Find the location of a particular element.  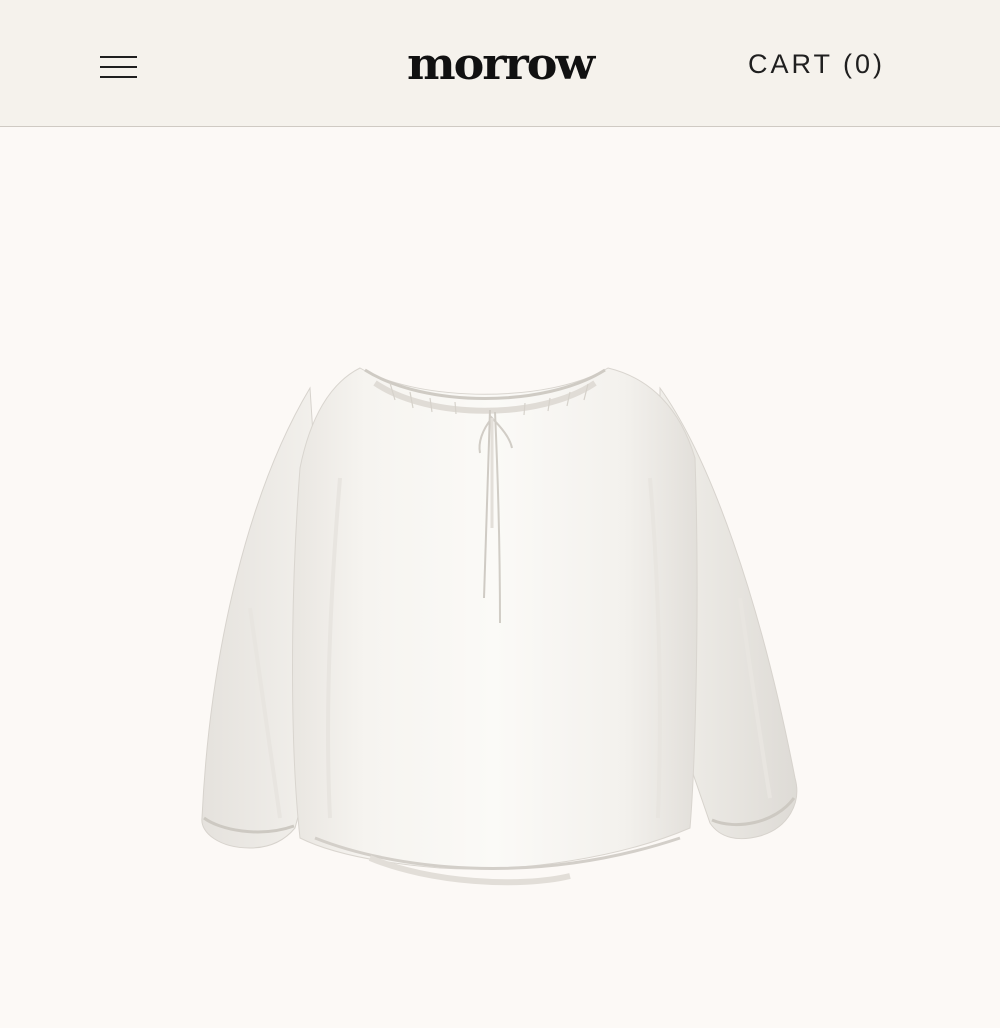

brand-logo: morrow is located at coordinates (500, 63).